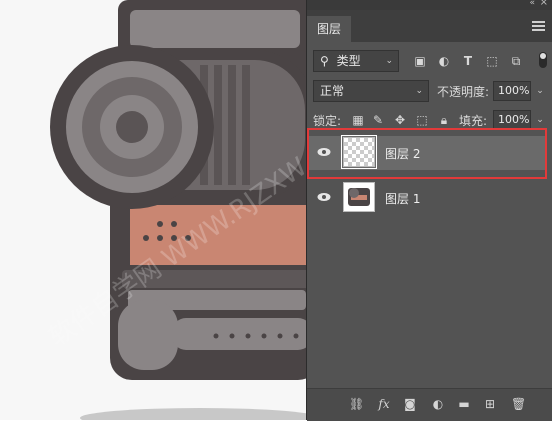  Describe the element at coordinates (327, 121) in the screenshot. I see `lock-label: 锁定:` at that location.